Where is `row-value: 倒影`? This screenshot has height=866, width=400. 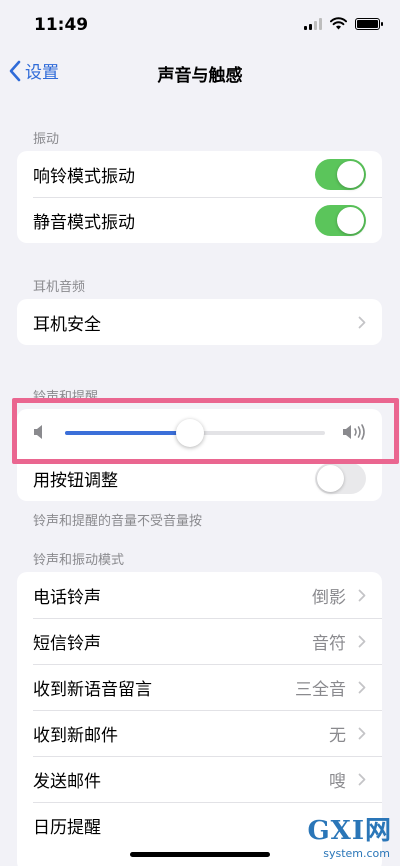 row-value: 倒影 is located at coordinates (329, 597).